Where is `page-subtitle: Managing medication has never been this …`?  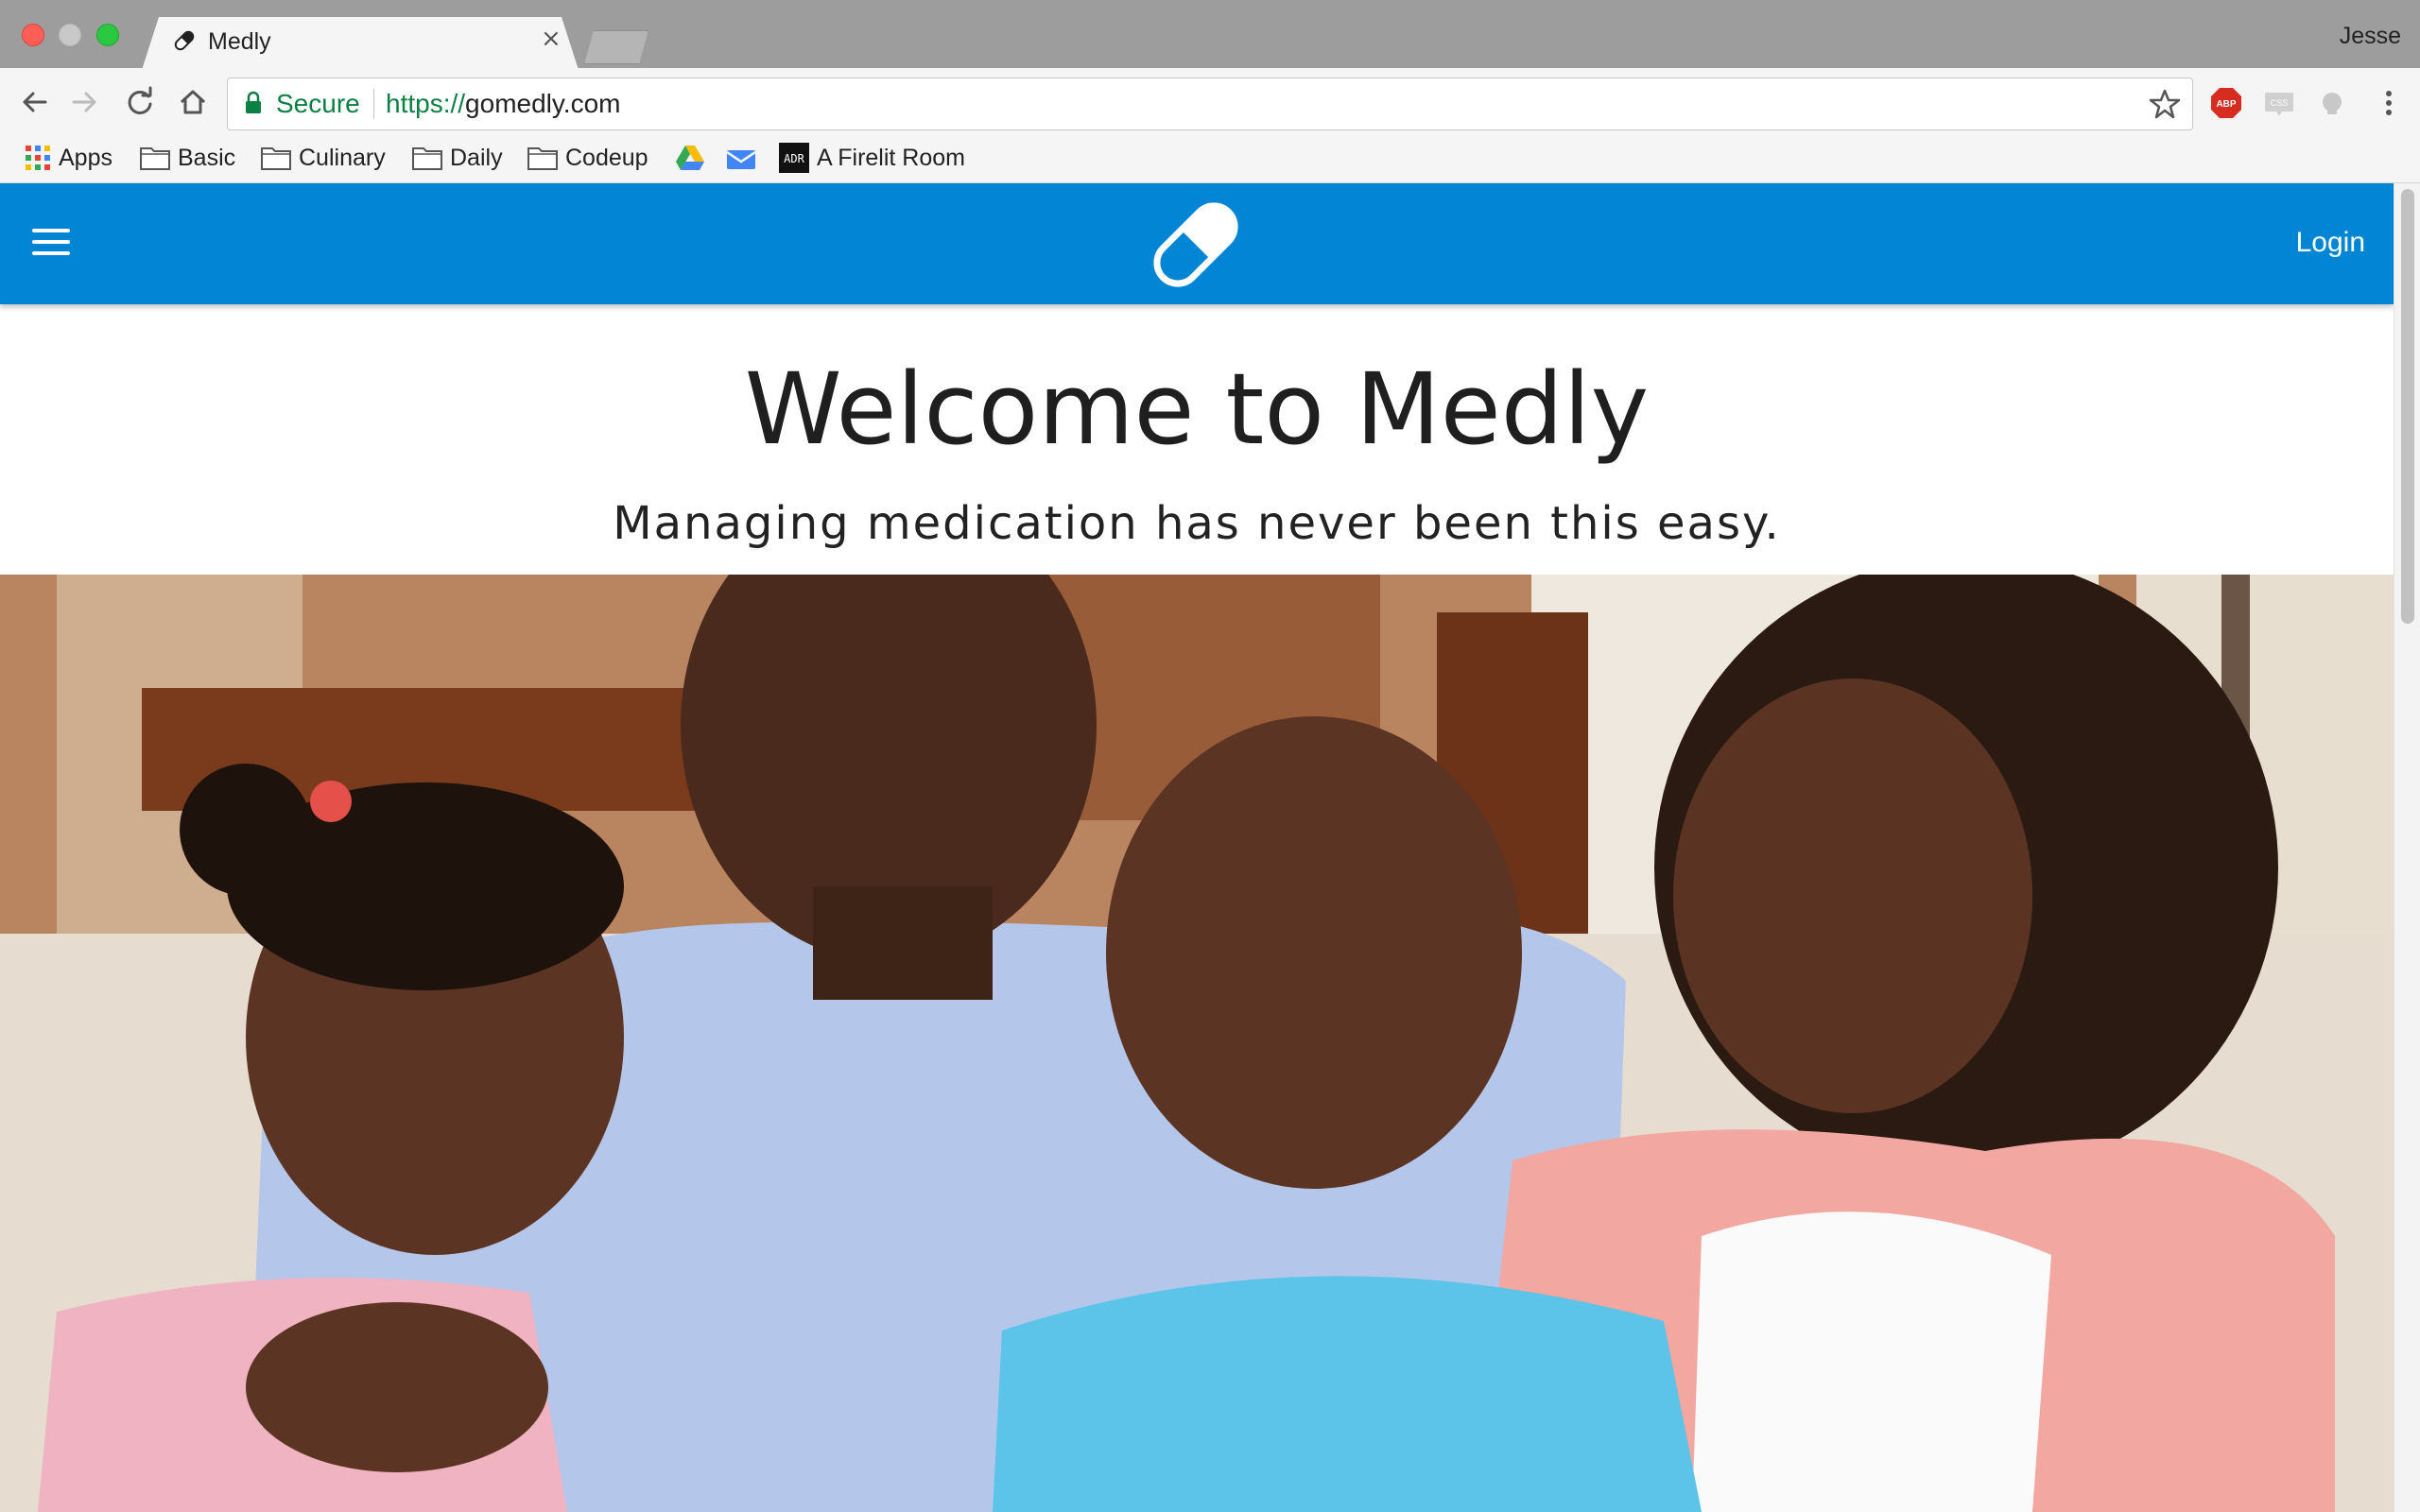
page-subtitle: Managing medication has never been this … is located at coordinates (1197, 523).